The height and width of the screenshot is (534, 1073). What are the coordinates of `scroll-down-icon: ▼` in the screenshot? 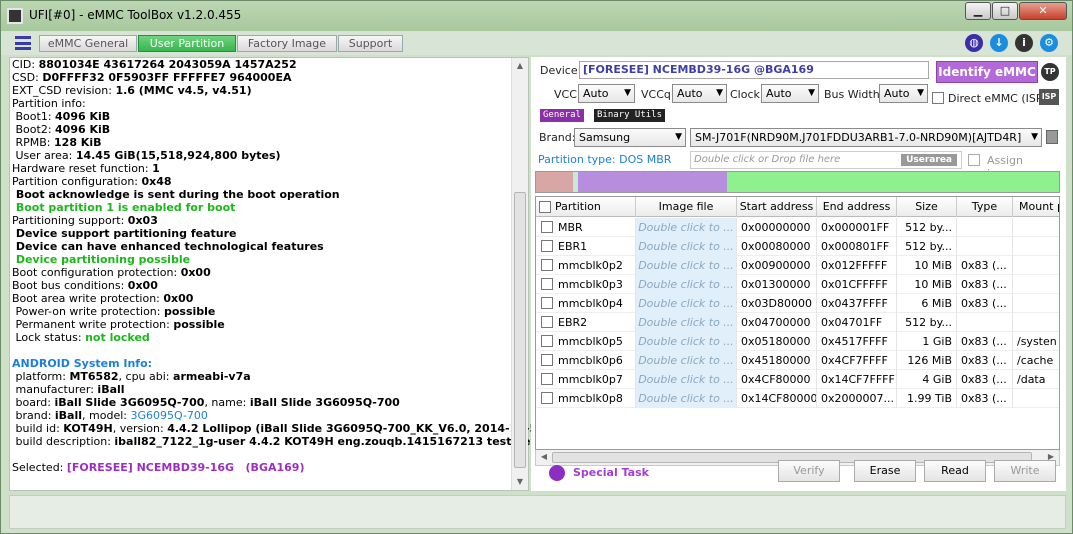 It's located at (520, 482).